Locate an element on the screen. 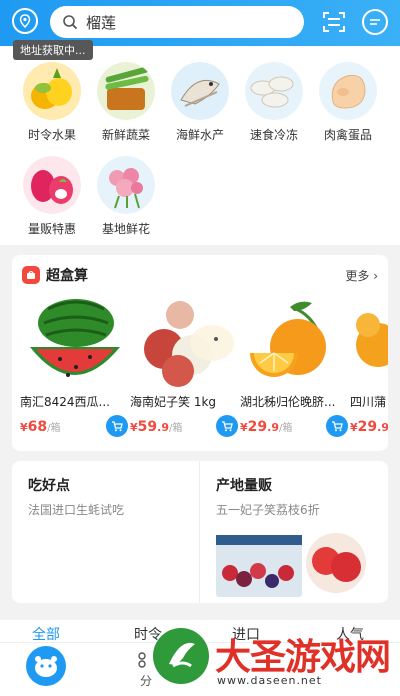 This screenshot has width=400, height=696. berries-apple-image is located at coordinates (291, 565).